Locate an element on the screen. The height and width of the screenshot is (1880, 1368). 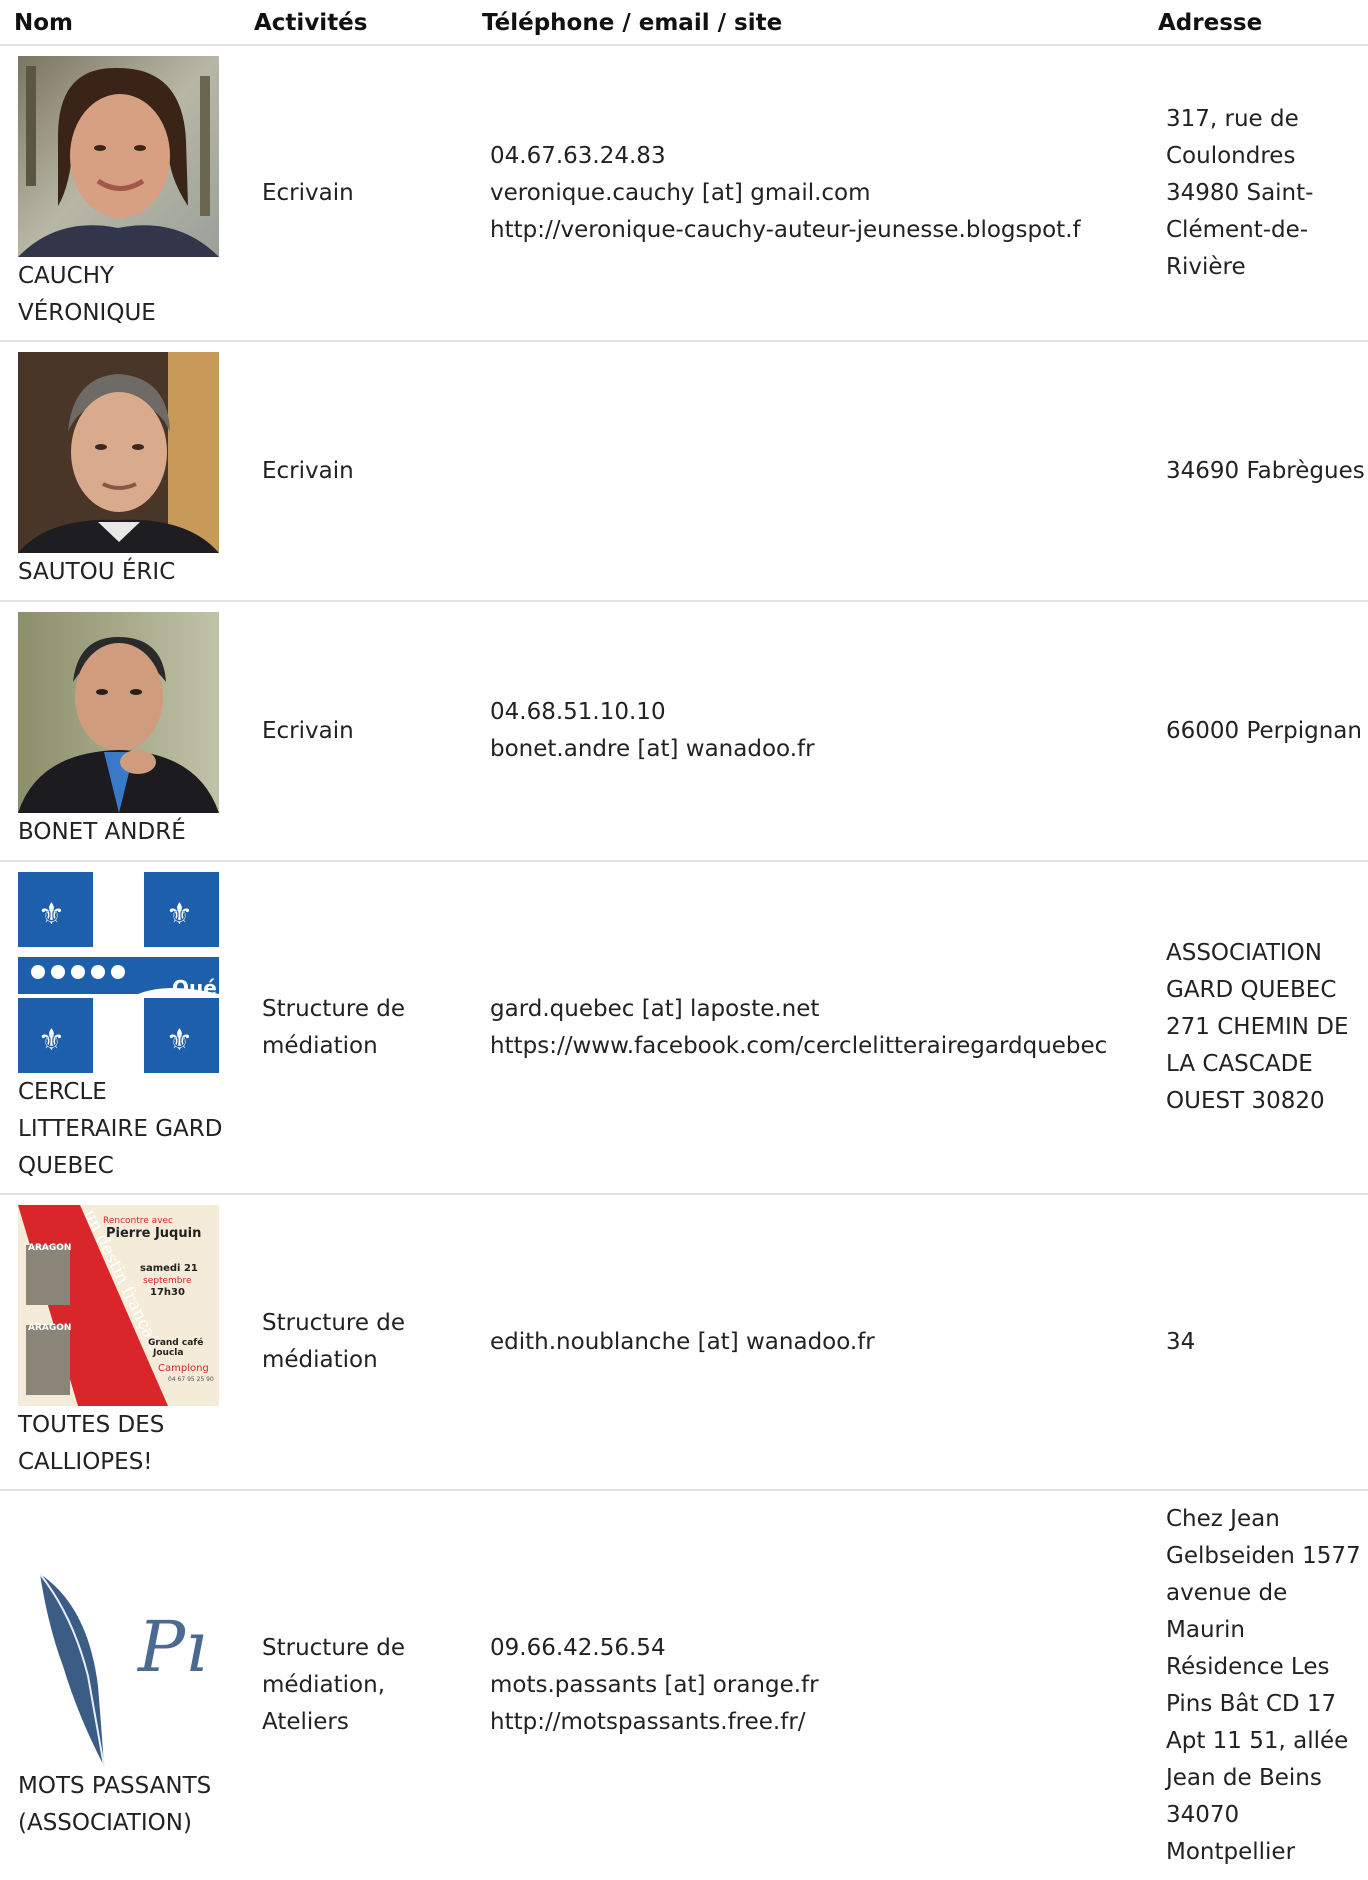
svg-text: Pierre Juquin is located at coordinates (153, 1233).